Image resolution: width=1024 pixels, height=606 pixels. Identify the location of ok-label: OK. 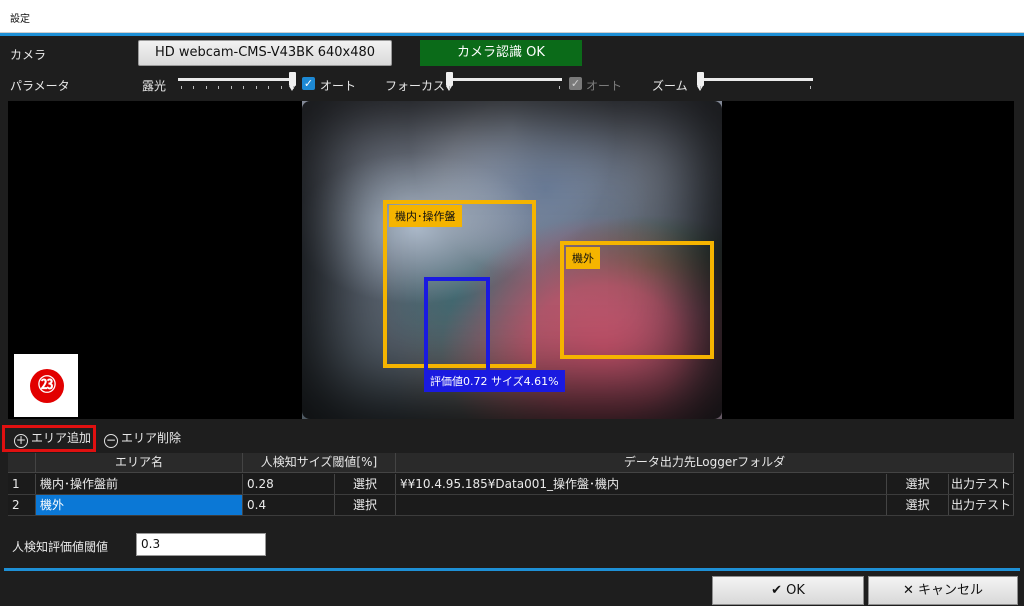
(795, 590).